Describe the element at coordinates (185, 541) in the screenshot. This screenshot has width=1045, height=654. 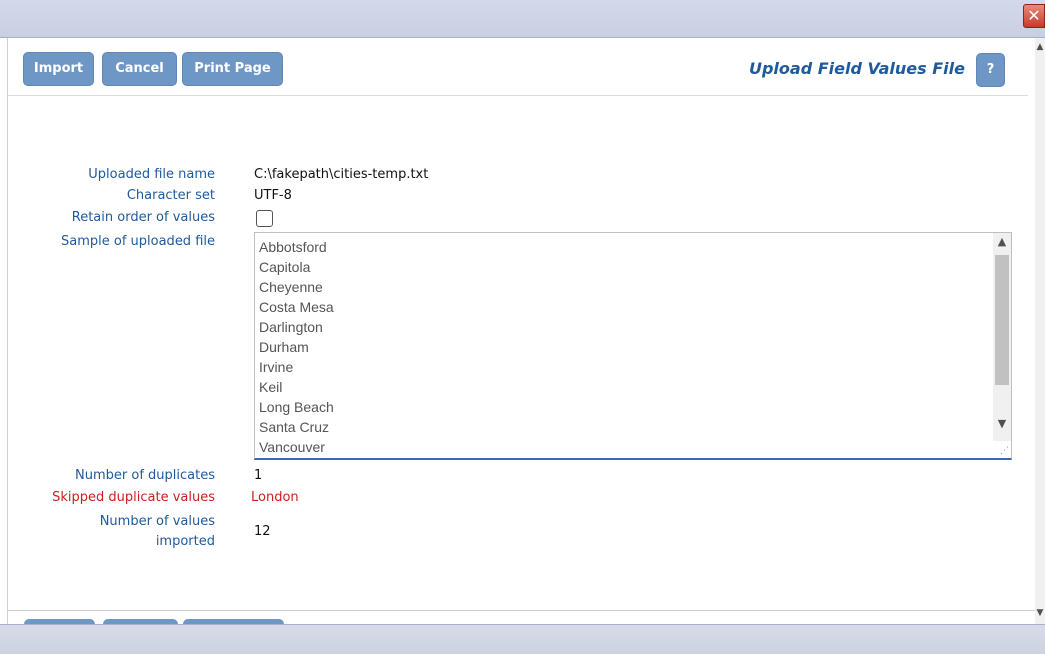
I see `imported-label-line2: imported` at that location.